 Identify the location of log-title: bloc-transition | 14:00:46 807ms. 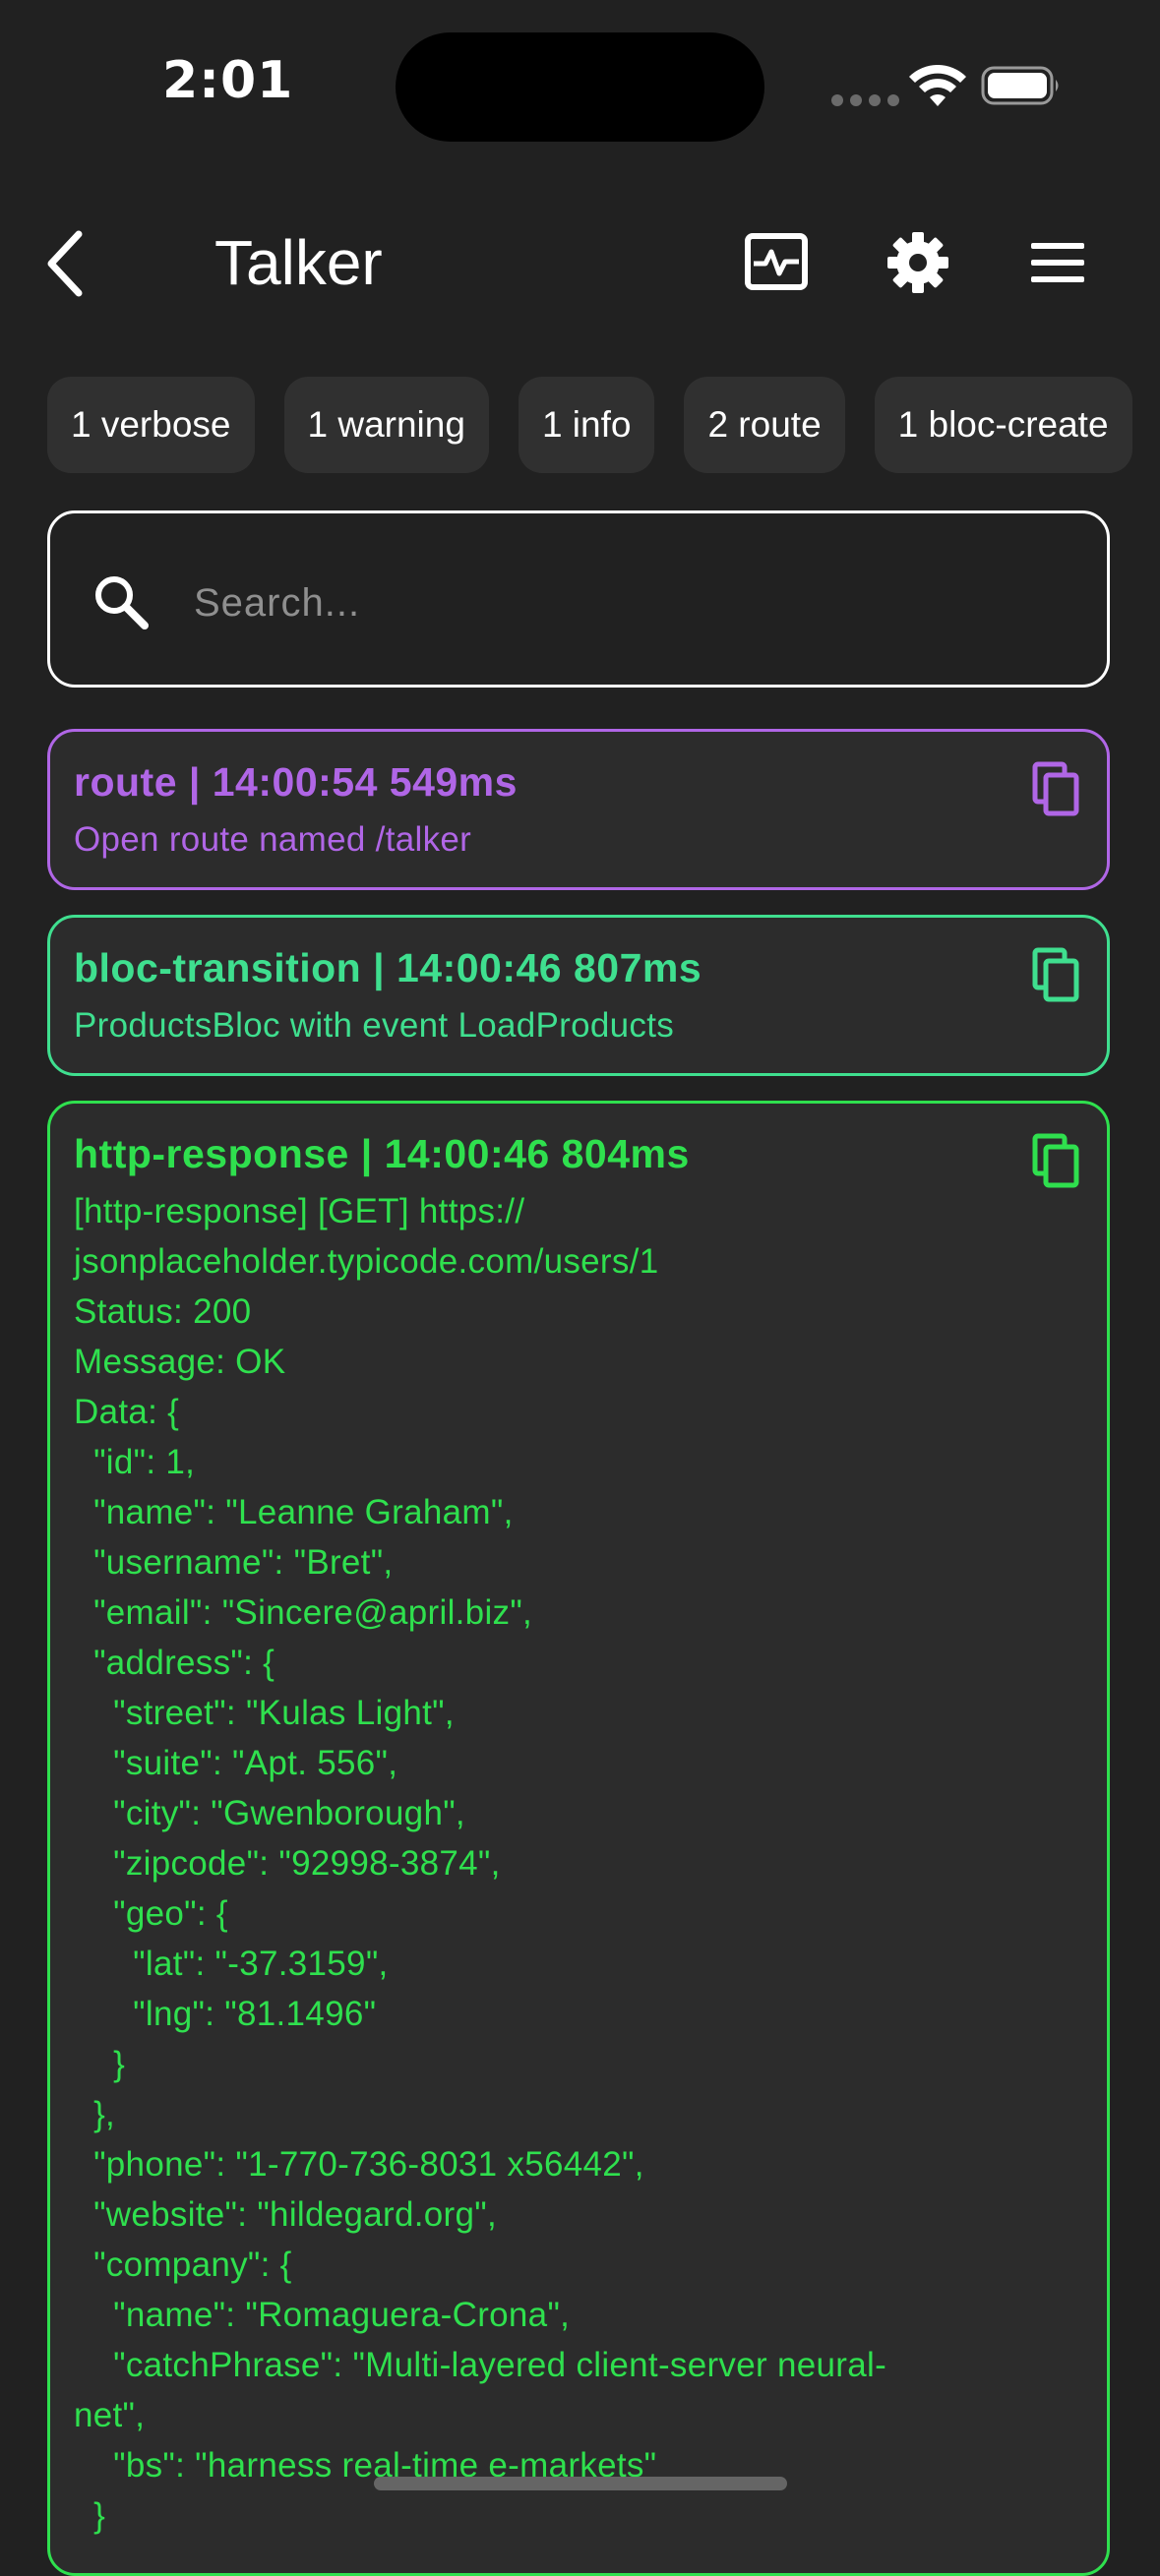
(388, 967).